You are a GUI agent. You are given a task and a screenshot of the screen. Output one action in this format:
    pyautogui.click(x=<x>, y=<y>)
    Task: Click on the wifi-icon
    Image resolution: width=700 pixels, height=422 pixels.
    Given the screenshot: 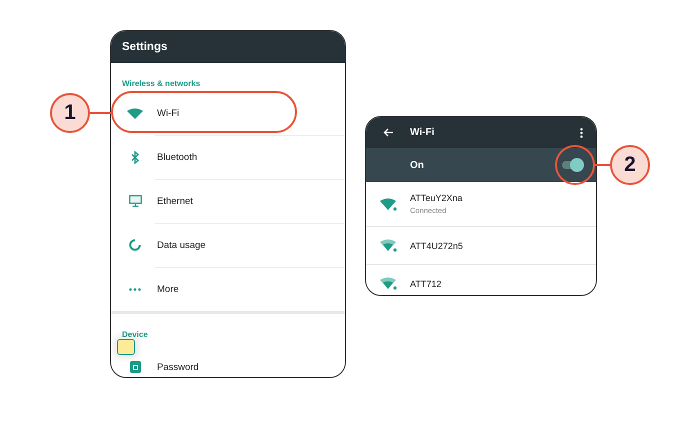 What is the action you would take?
    pyautogui.click(x=135, y=113)
    